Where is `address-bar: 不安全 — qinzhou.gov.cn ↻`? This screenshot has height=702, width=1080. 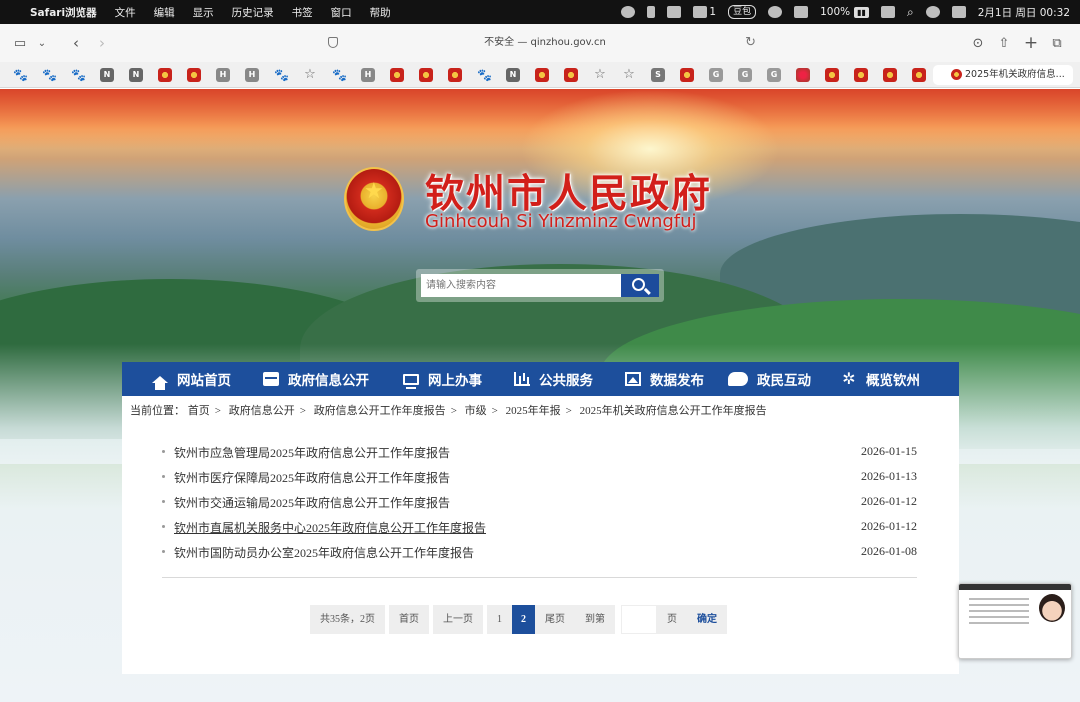 address-bar: 不安全 — qinzhou.gov.cn ↻ is located at coordinates (545, 43).